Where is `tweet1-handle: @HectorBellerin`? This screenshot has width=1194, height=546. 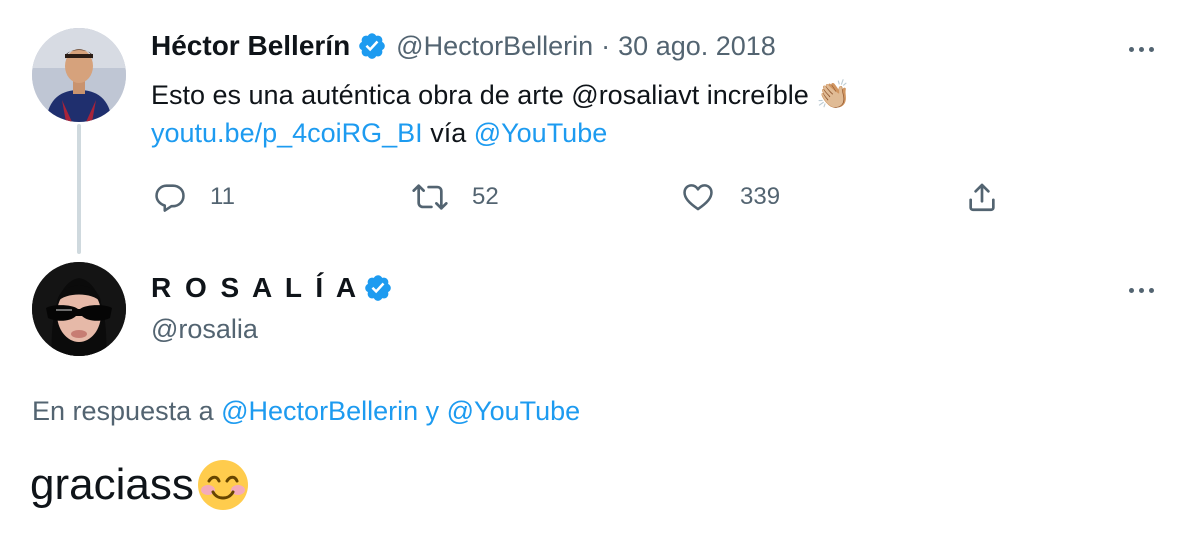
tweet1-handle: @HectorBellerin is located at coordinates (494, 46).